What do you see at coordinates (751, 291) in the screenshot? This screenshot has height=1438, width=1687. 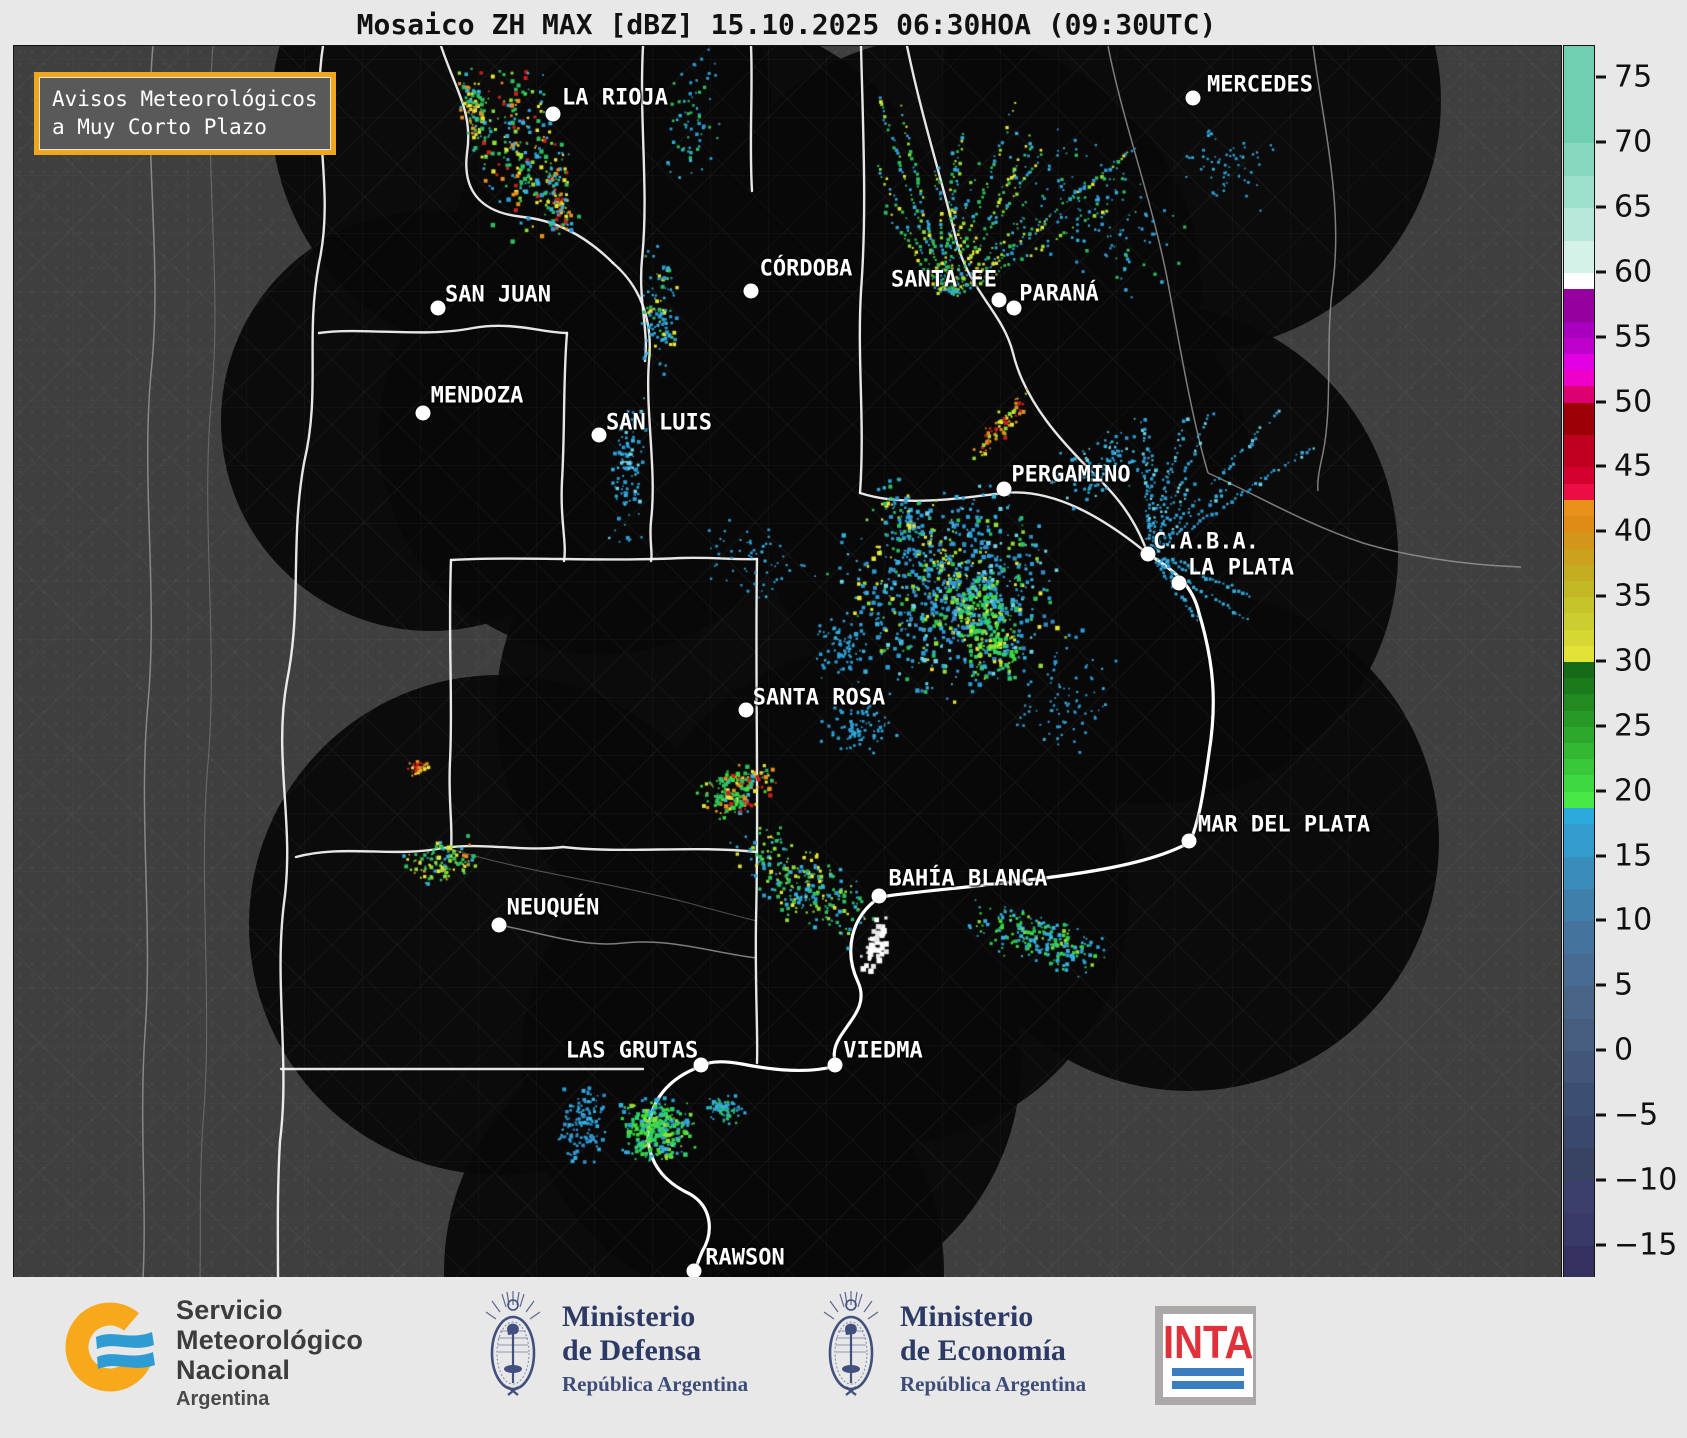 I see `city-marker-cordoba` at bounding box center [751, 291].